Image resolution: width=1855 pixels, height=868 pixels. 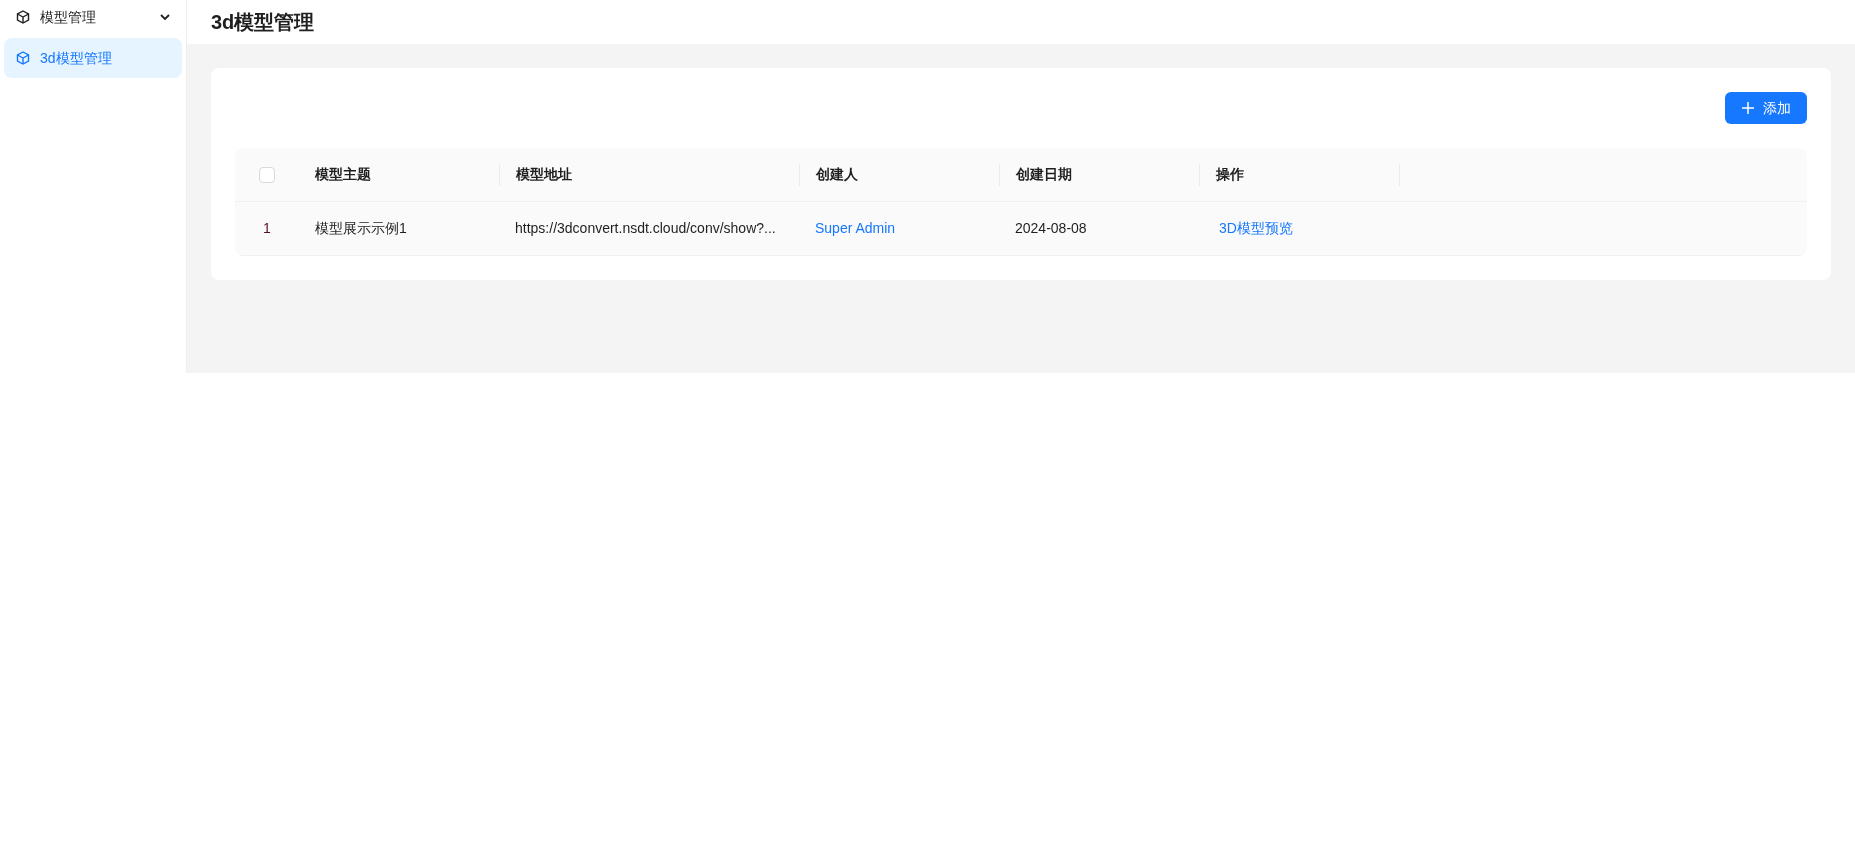 I want to click on menu-group: 模型管理, so click(x=93, y=17).